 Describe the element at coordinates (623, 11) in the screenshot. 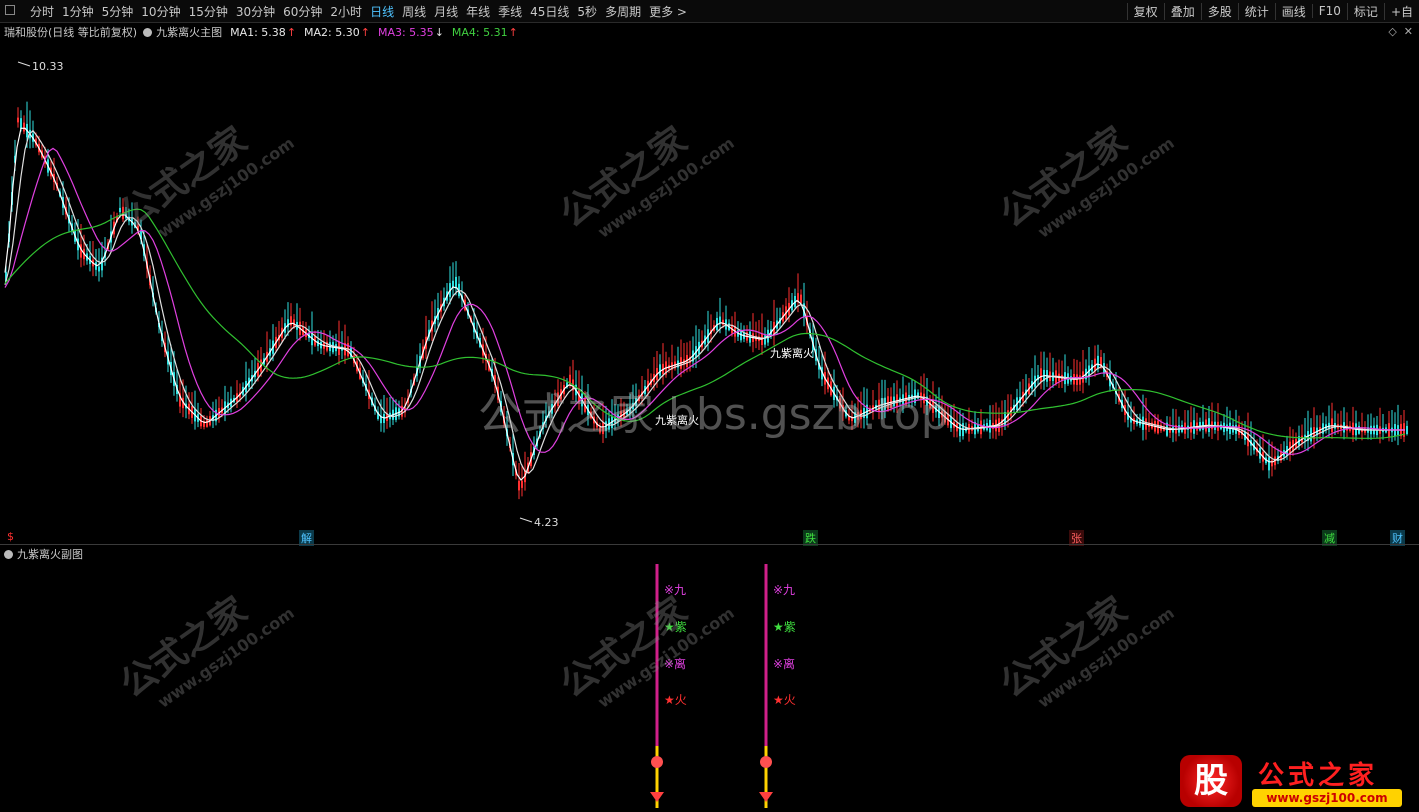

I see `tab-period: 多周期` at that location.